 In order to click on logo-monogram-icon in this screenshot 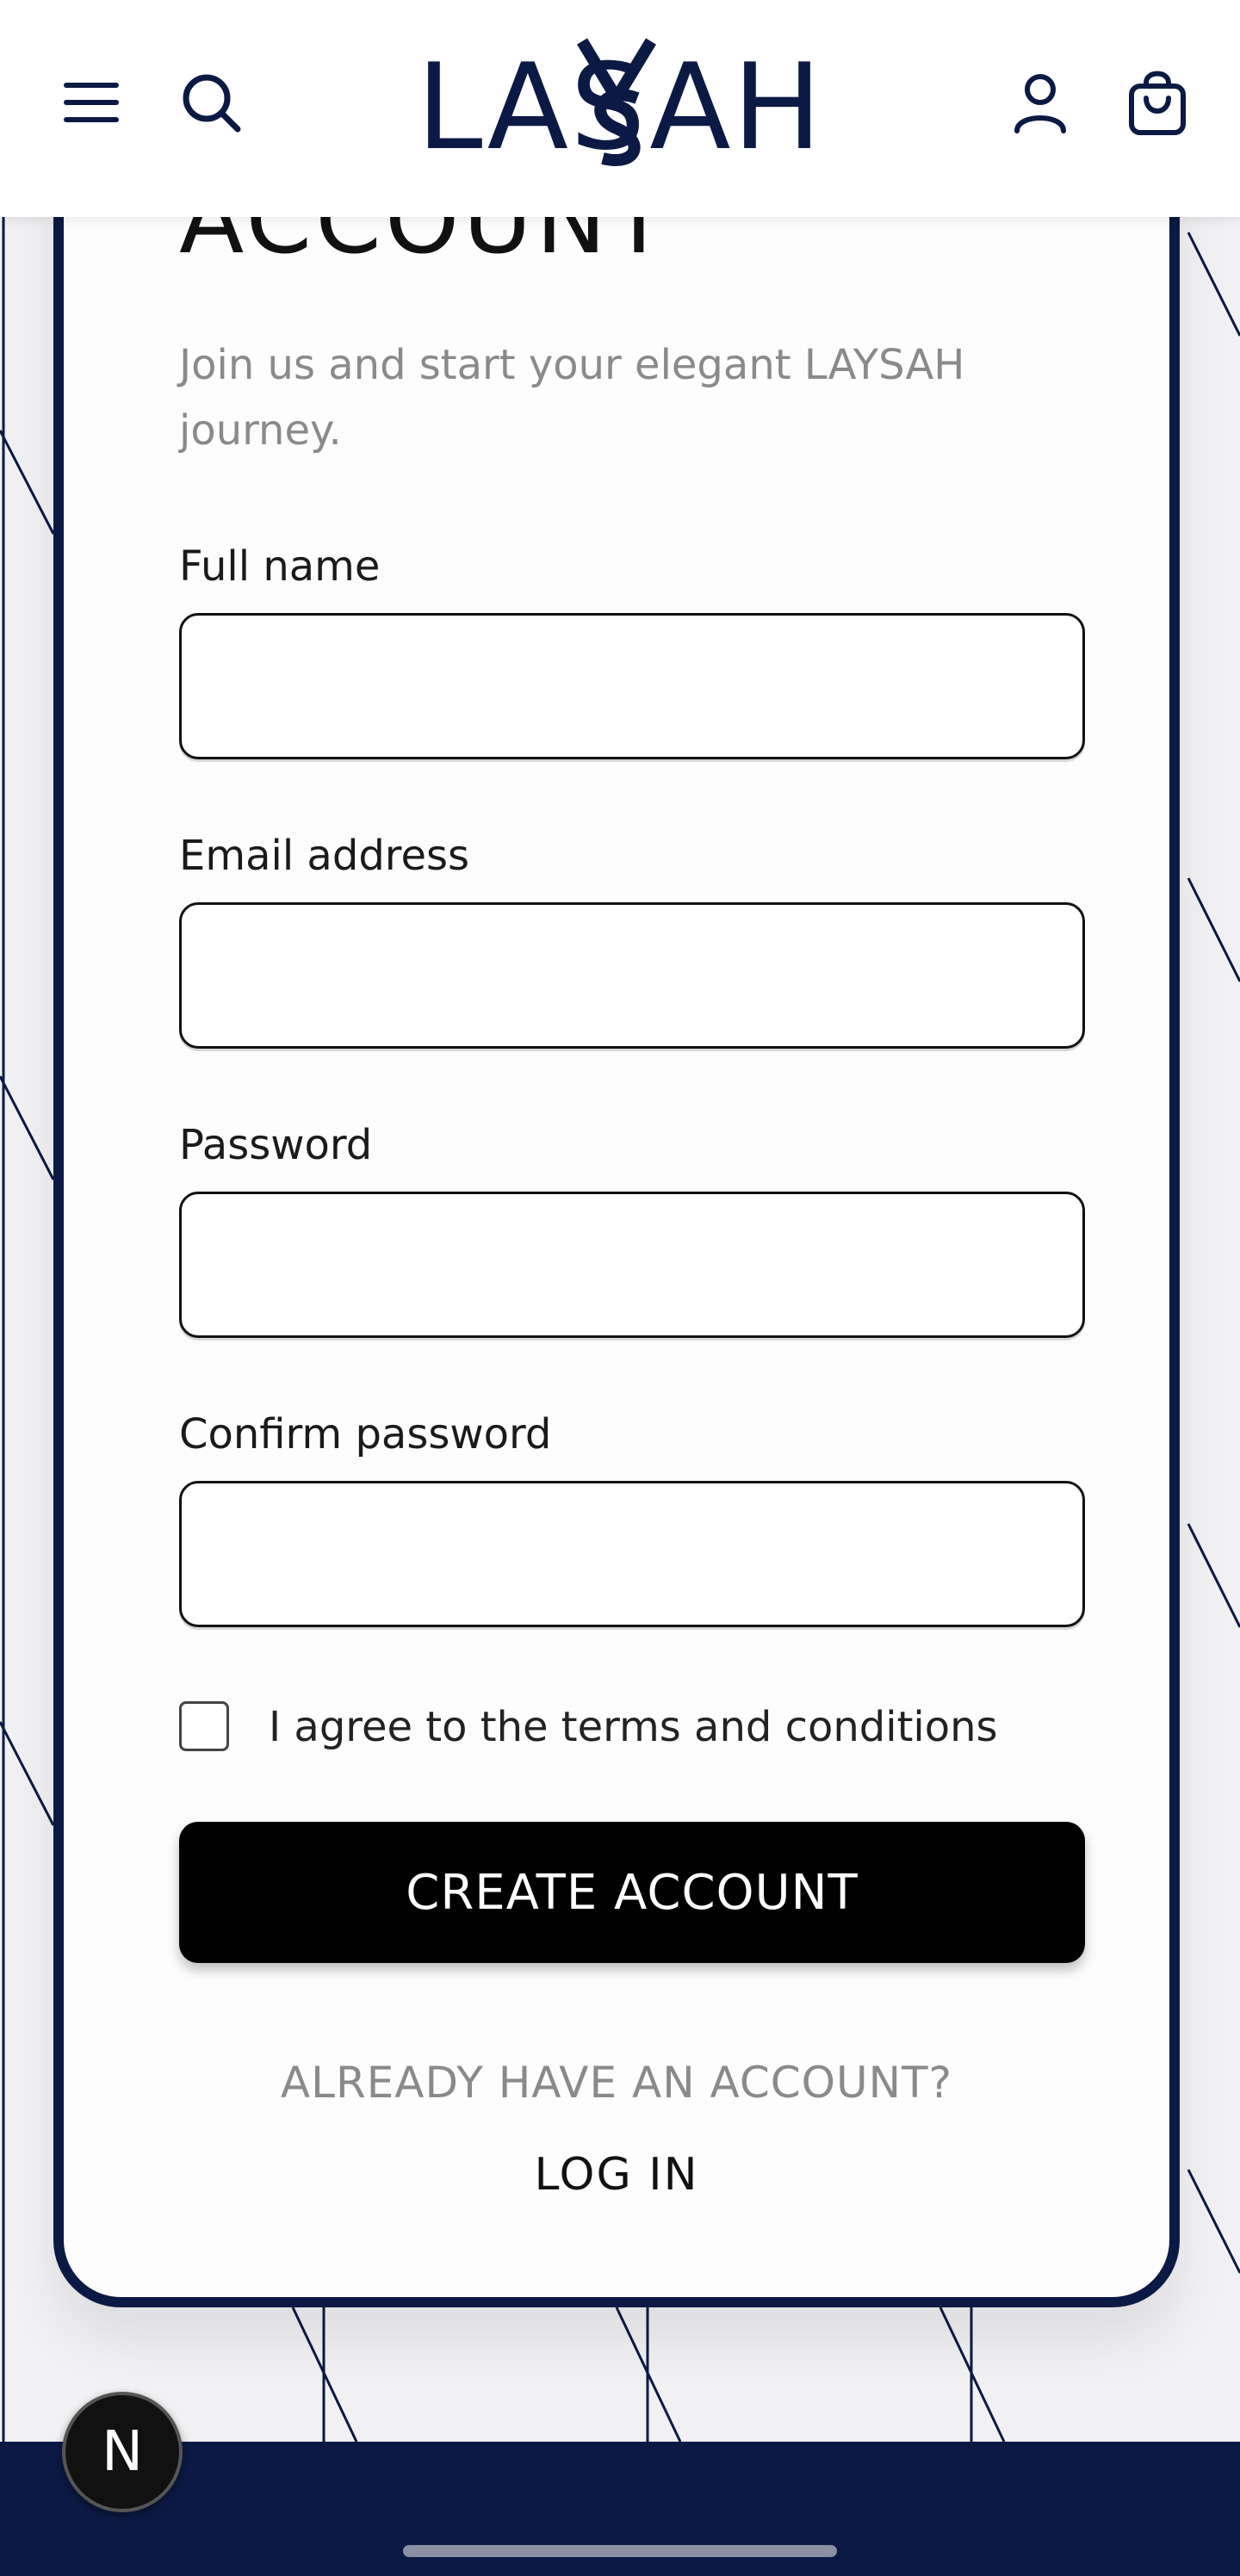, I will do `click(617, 102)`.